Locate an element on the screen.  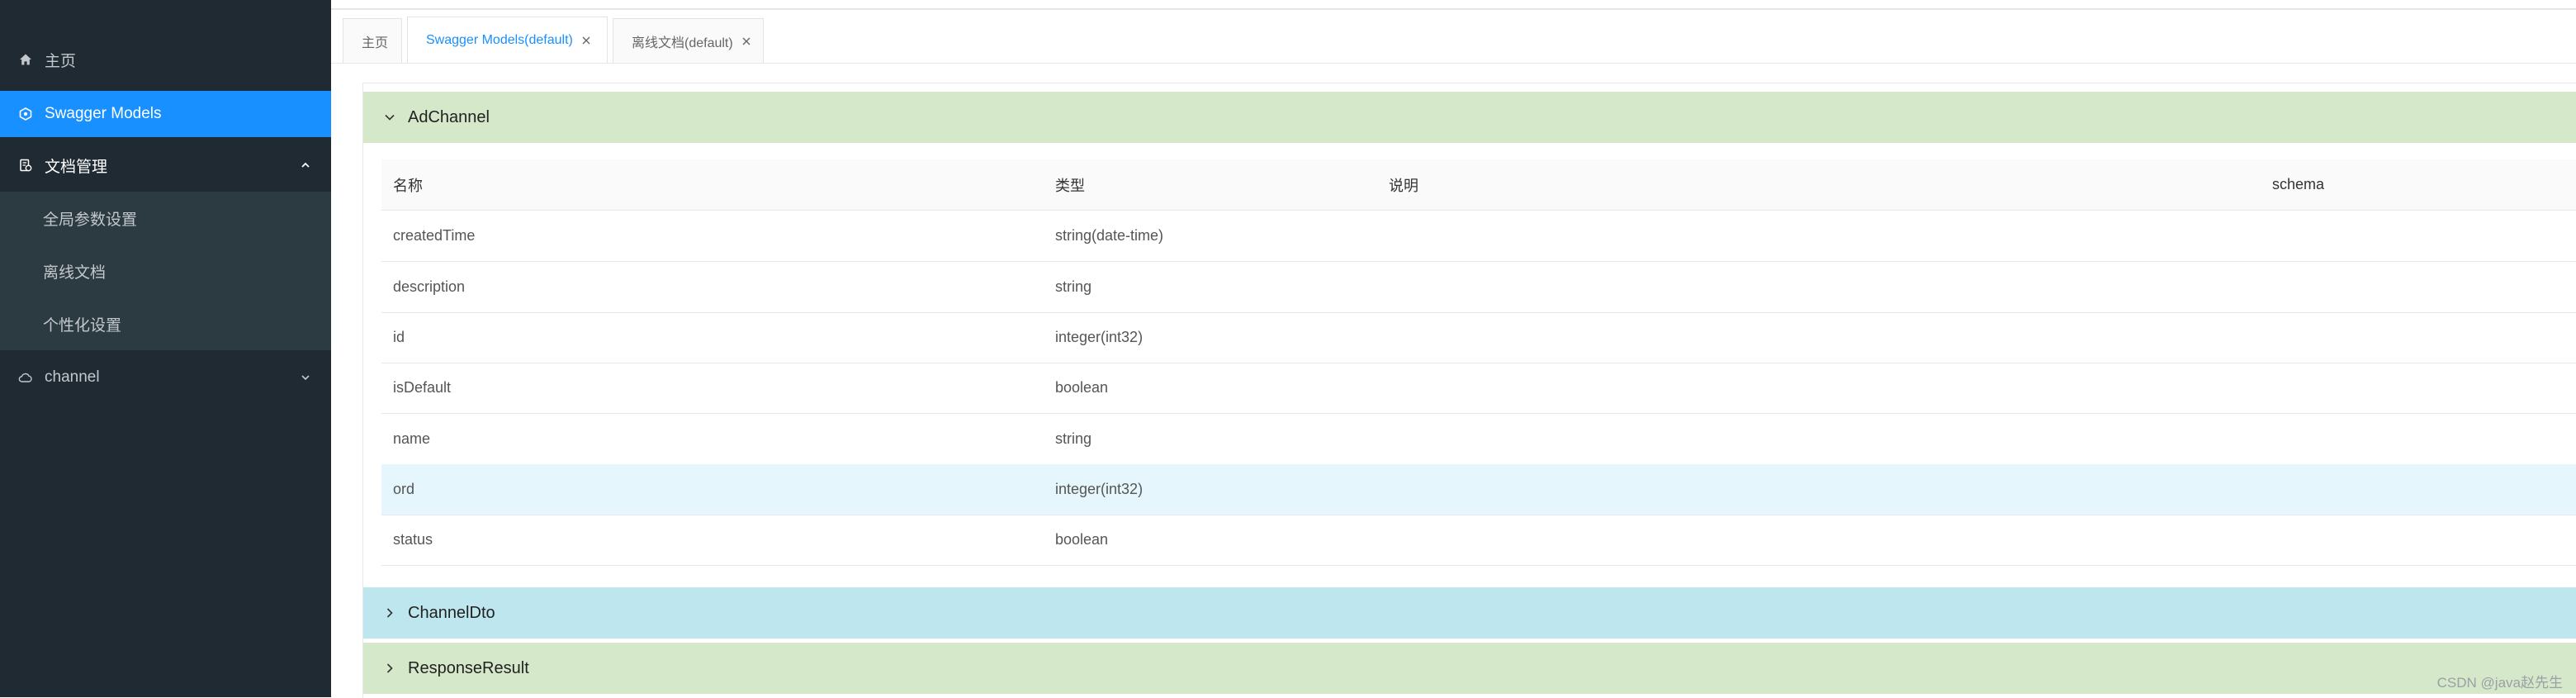
sidebar-subitem-label: 全局参数设置 is located at coordinates (90, 220).